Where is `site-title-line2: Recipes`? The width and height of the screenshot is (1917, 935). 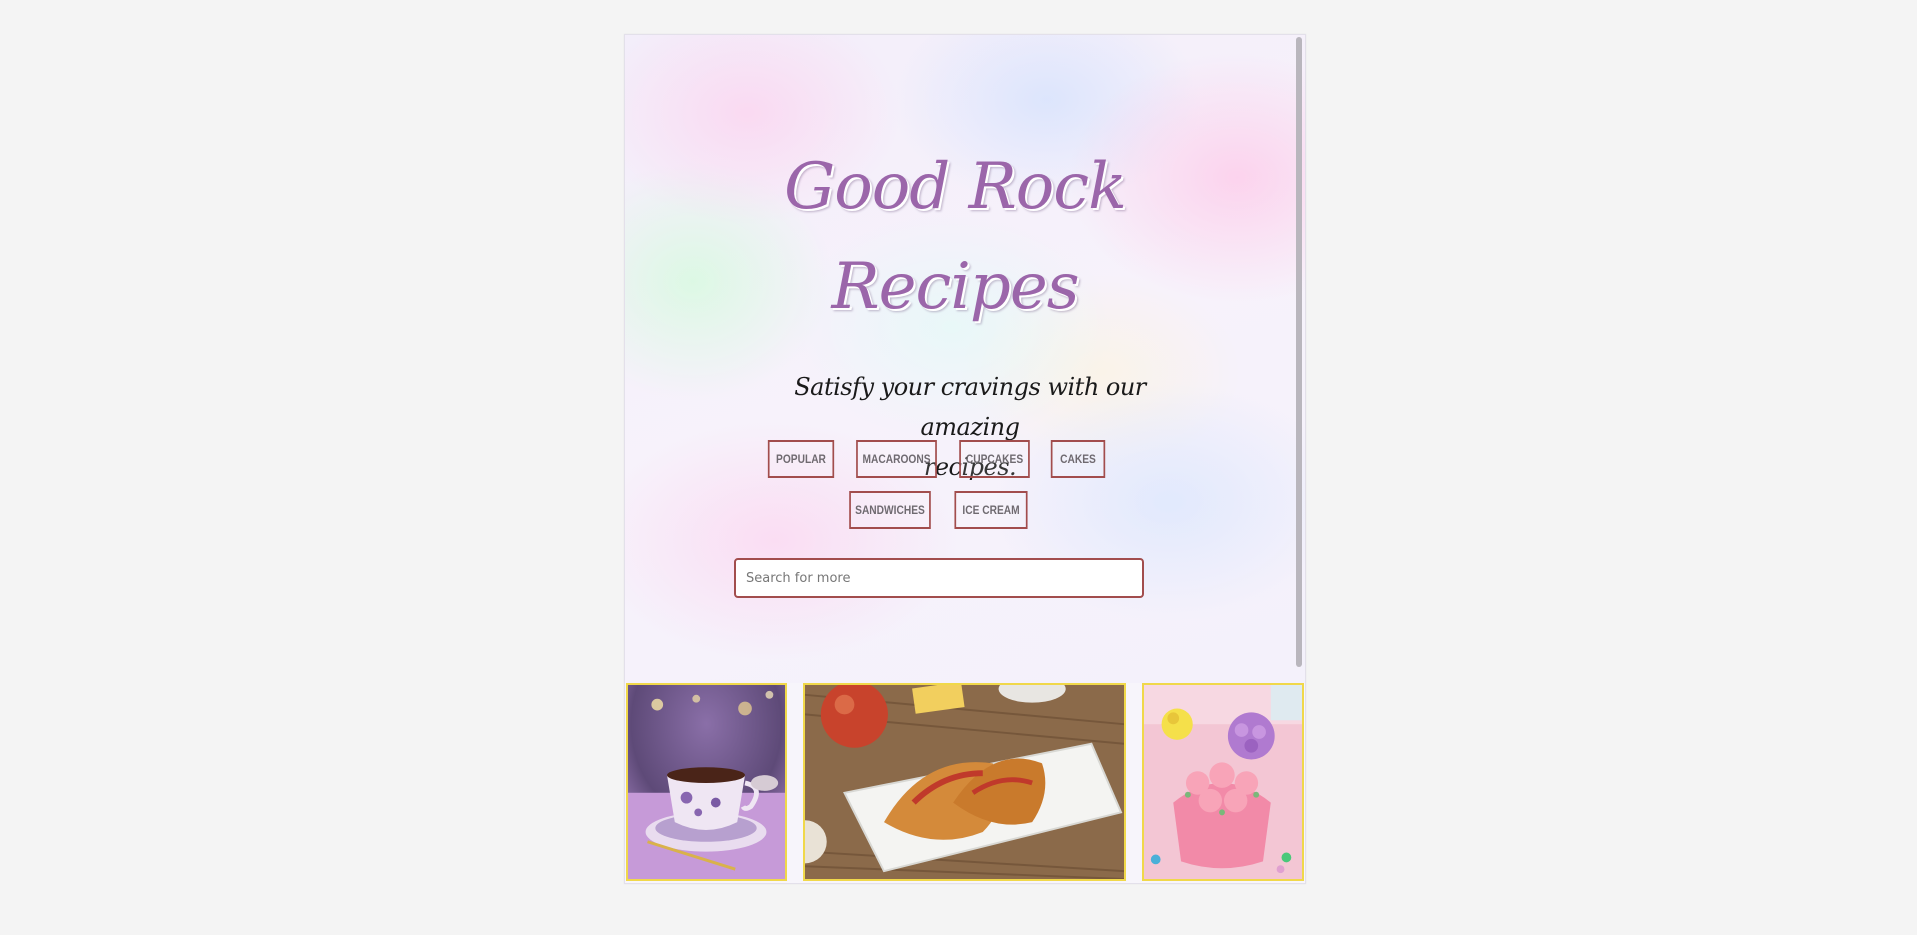
site-title-line2: Recipes is located at coordinates (955, 287).